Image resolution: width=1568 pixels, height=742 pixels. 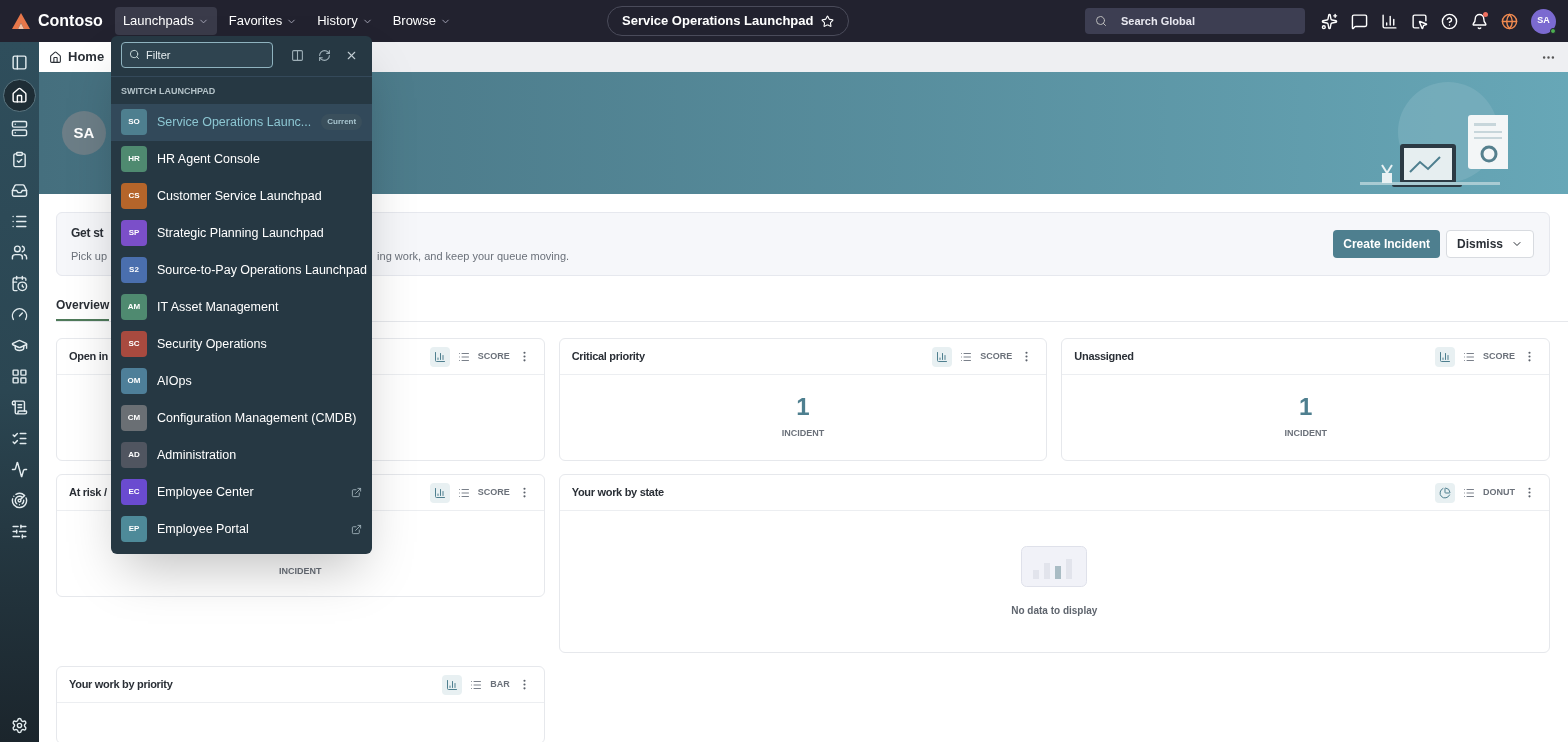 I want to click on launchpad-name: Employee Portal, so click(x=203, y=529).